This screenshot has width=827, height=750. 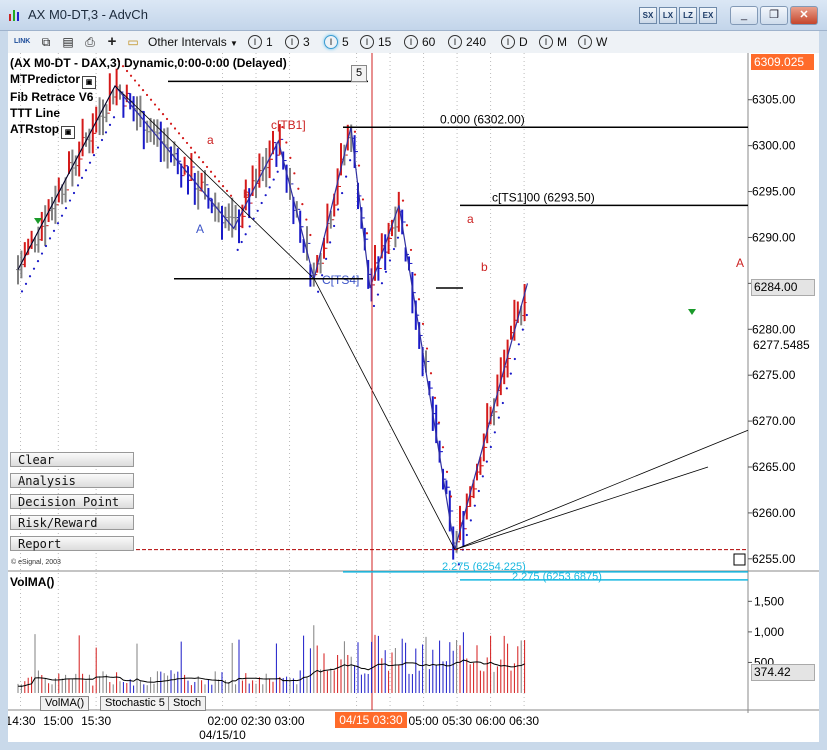 What do you see at coordinates (133, 42) in the screenshot?
I see `folder-icon: ▭` at bounding box center [133, 42].